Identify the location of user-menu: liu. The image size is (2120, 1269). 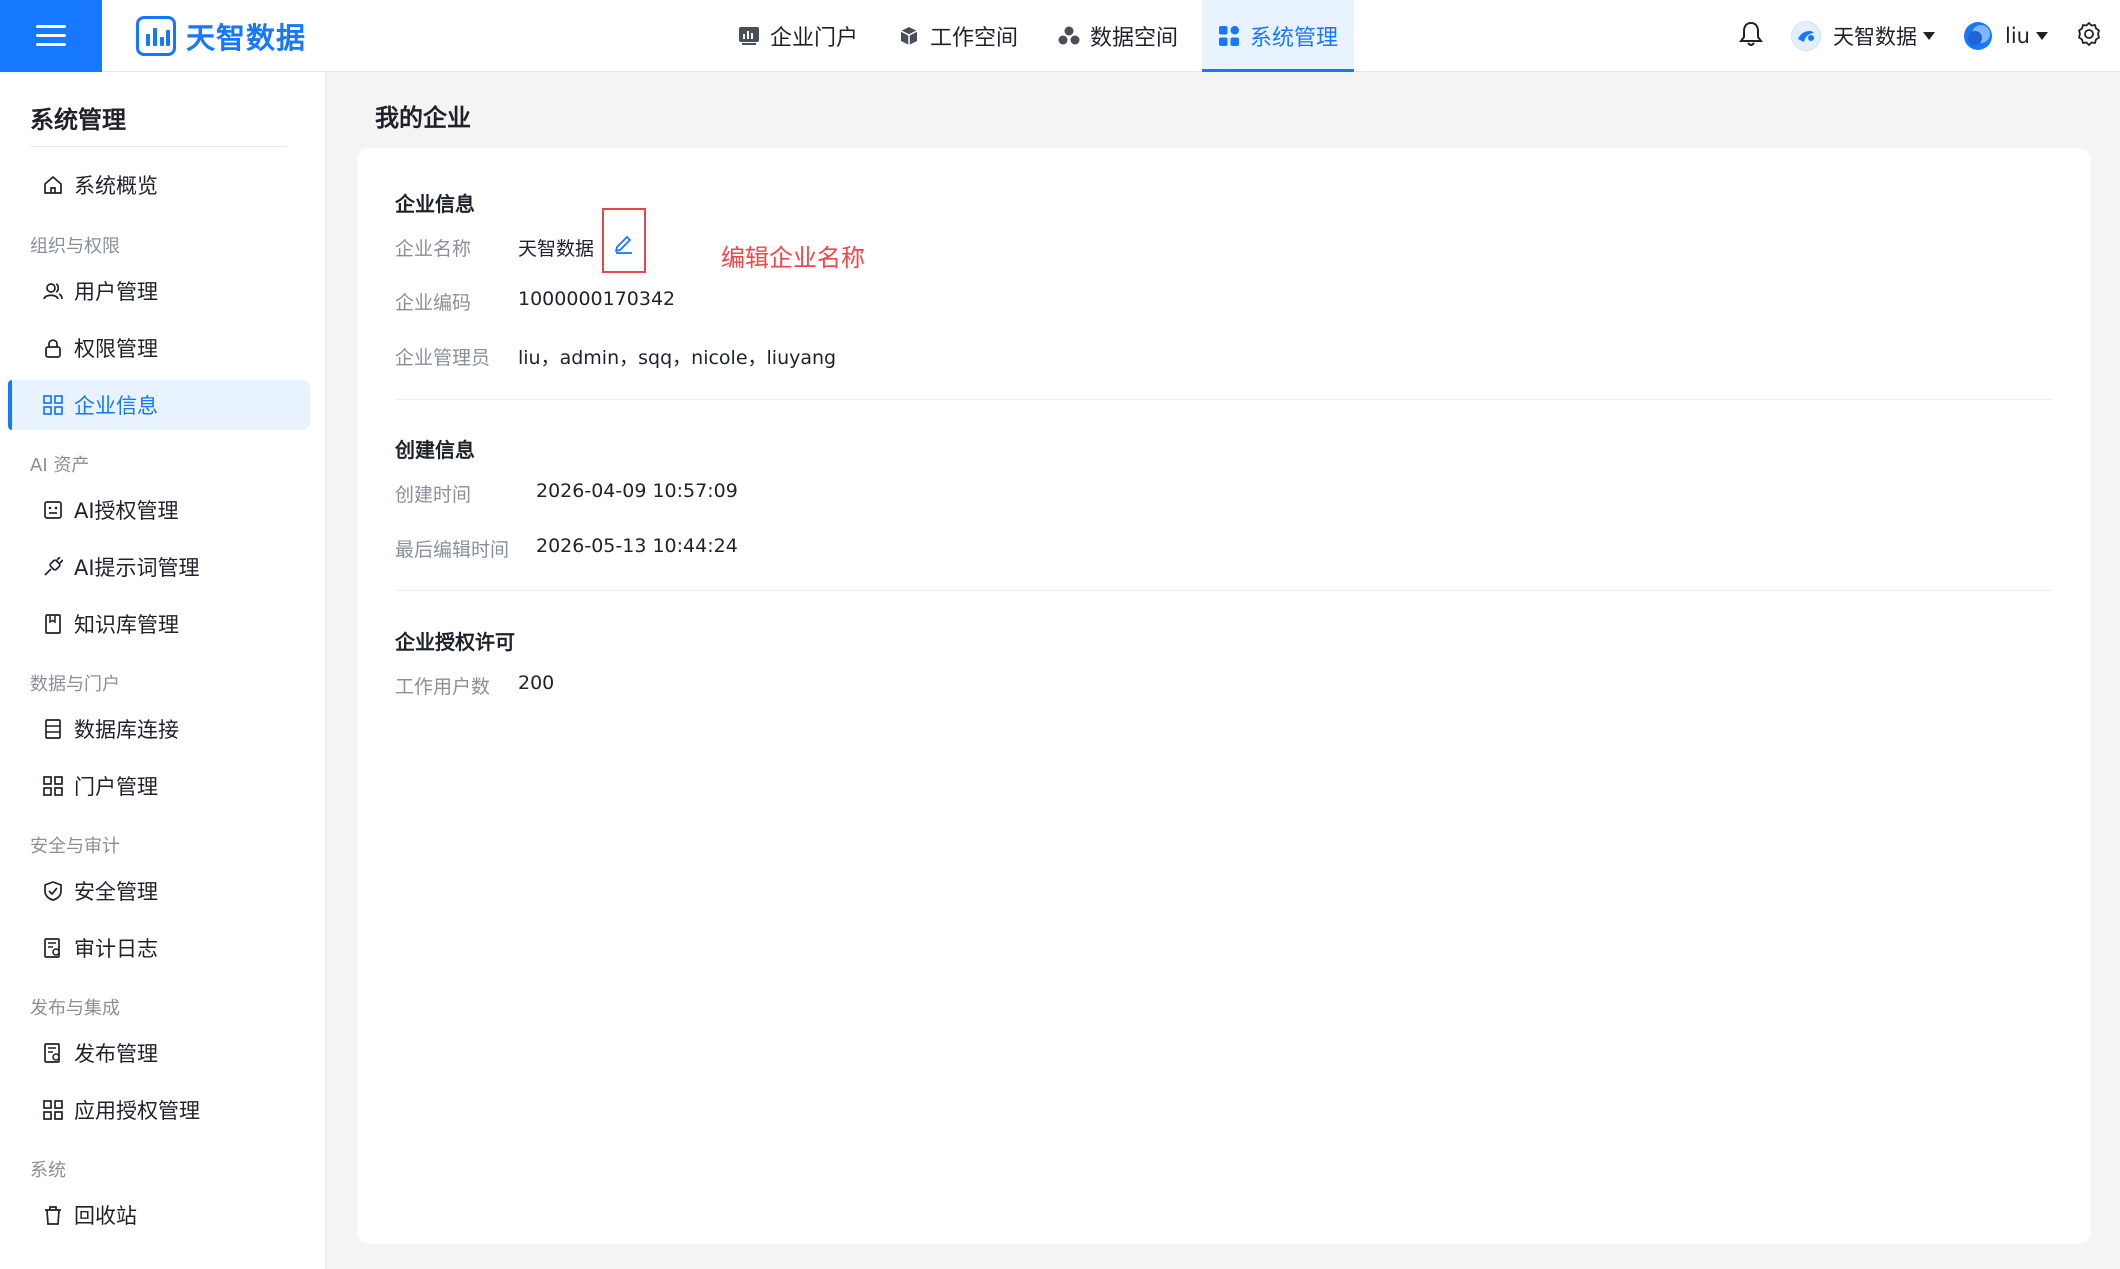
(2005, 36).